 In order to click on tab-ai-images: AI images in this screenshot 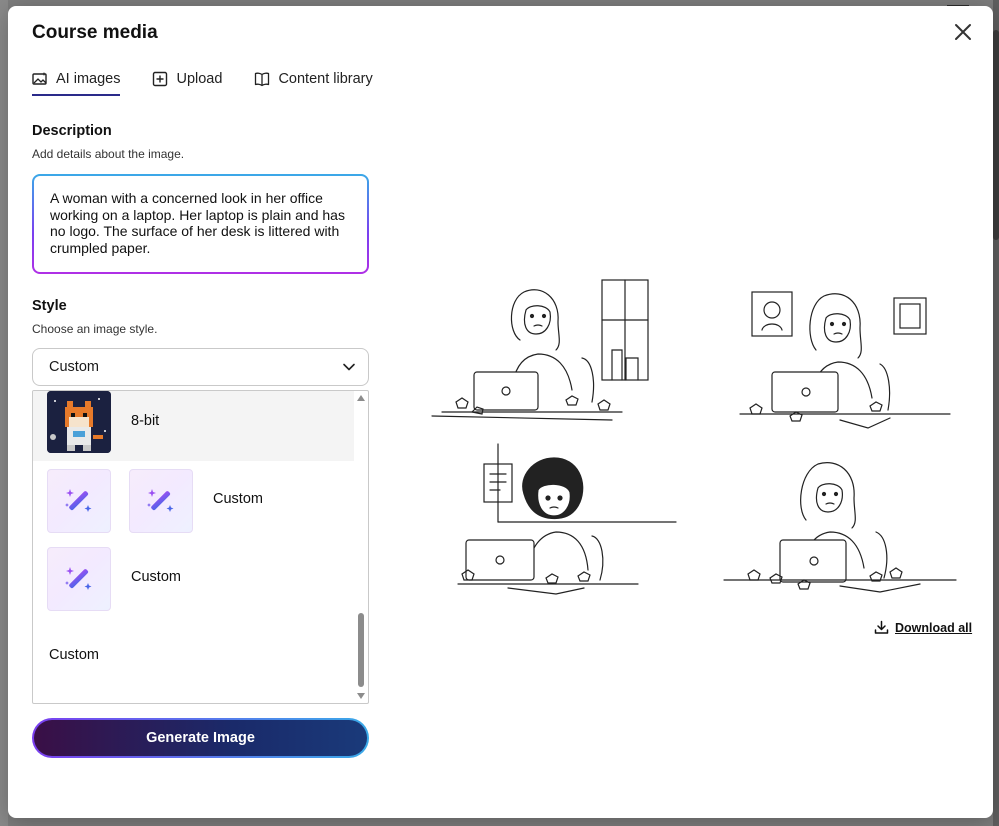, I will do `click(76, 82)`.